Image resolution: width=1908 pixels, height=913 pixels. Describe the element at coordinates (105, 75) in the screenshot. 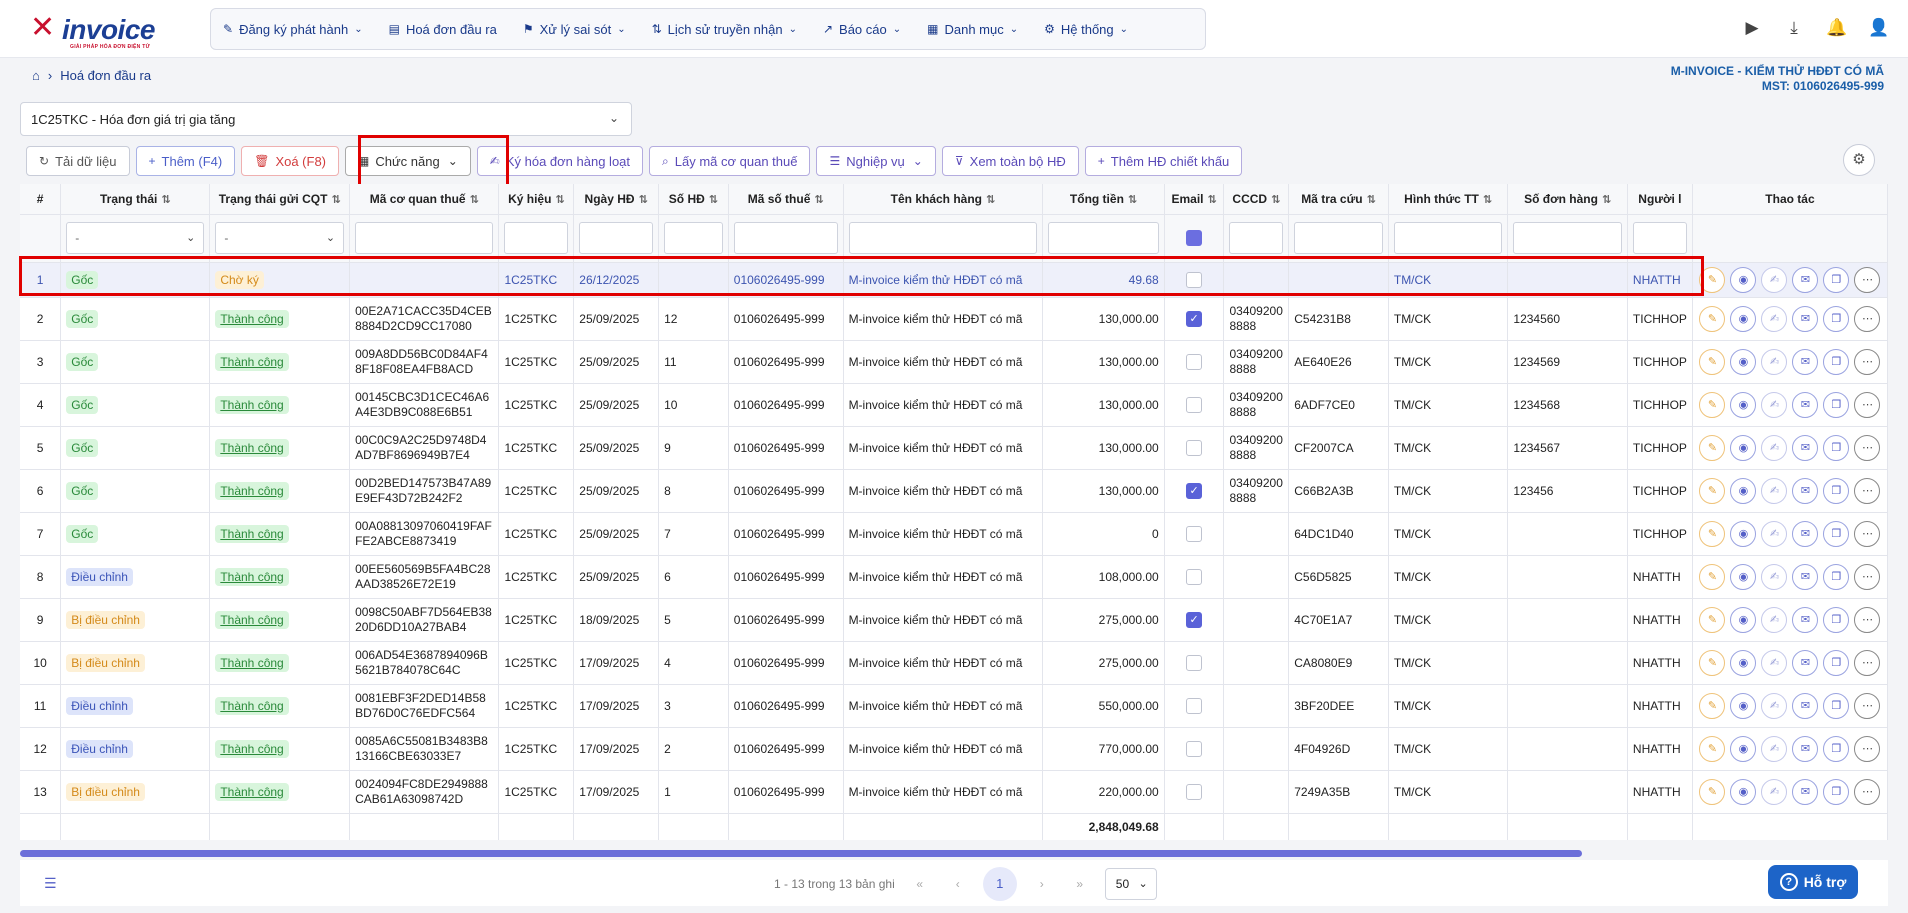

I see `breadcrumb-current: Hoá đơn đầu ra` at that location.